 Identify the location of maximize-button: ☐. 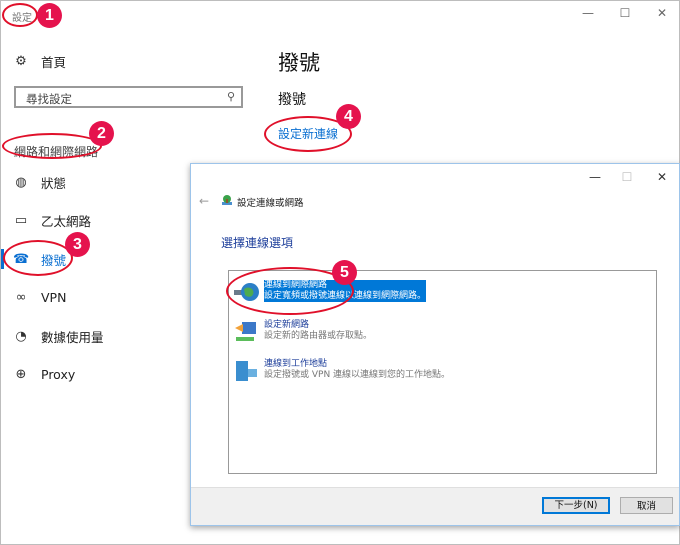
(625, 13).